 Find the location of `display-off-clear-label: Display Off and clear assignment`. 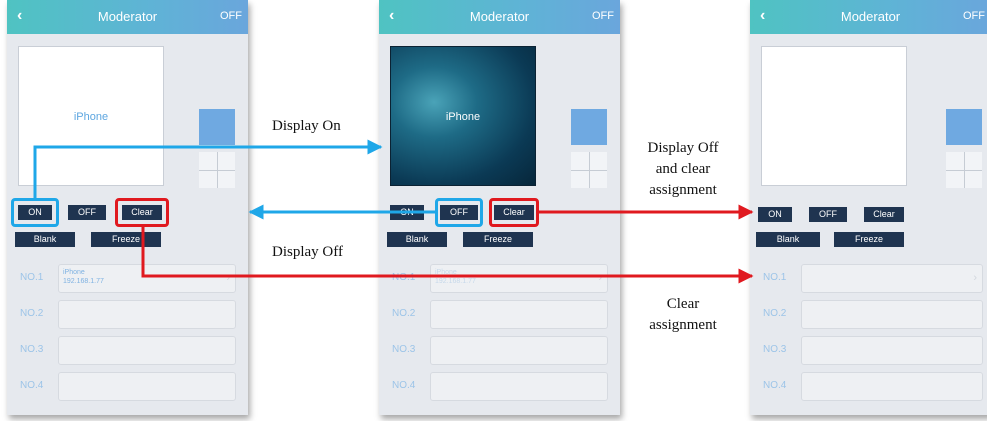

display-off-clear-label: Display Off and clear assignment is located at coordinates (683, 169).